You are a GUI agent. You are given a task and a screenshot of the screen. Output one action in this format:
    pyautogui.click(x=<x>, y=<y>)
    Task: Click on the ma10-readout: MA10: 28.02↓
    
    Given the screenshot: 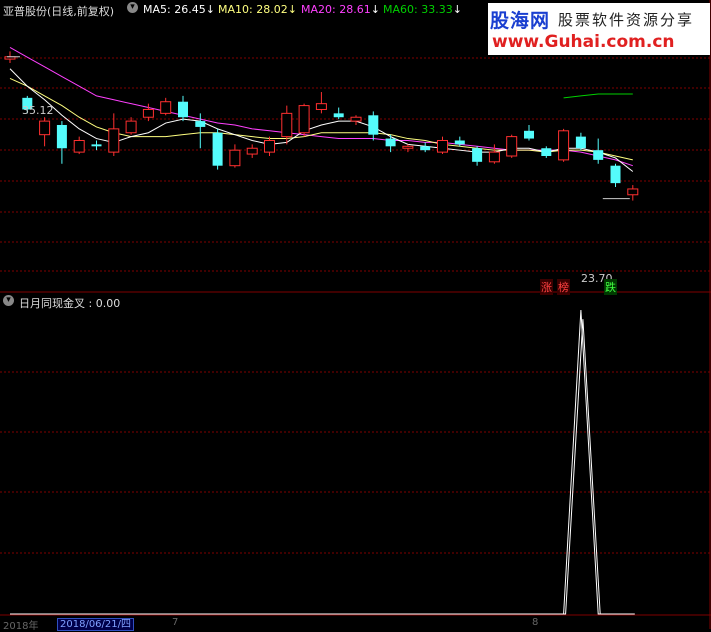 What is the action you would take?
    pyautogui.click(x=257, y=9)
    